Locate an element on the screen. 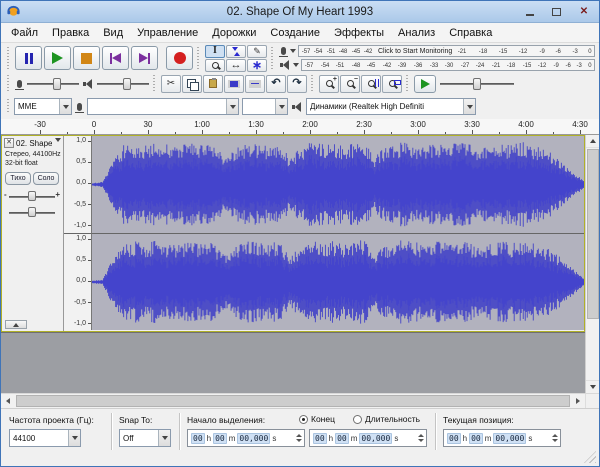 This screenshot has width=600, height=467. recording-volume-slider is located at coordinates (53, 84).